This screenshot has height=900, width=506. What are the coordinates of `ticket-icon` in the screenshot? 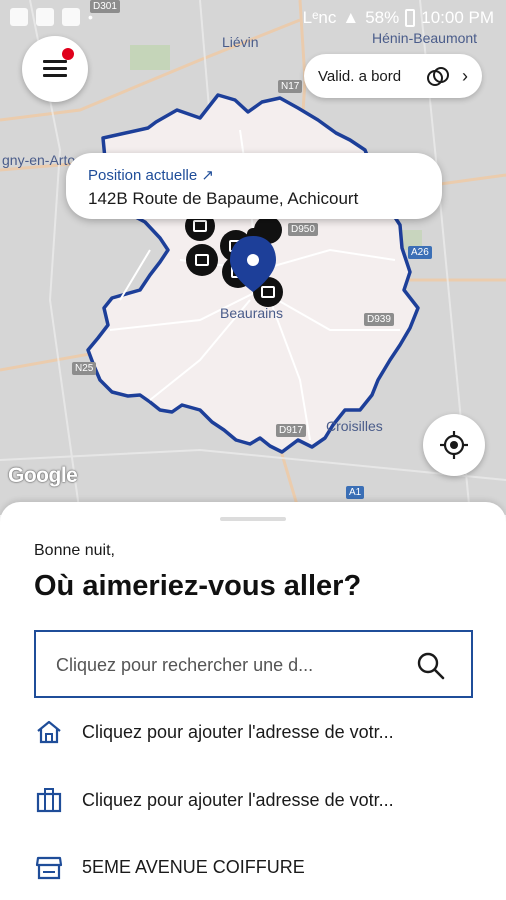 It's located at (438, 76).